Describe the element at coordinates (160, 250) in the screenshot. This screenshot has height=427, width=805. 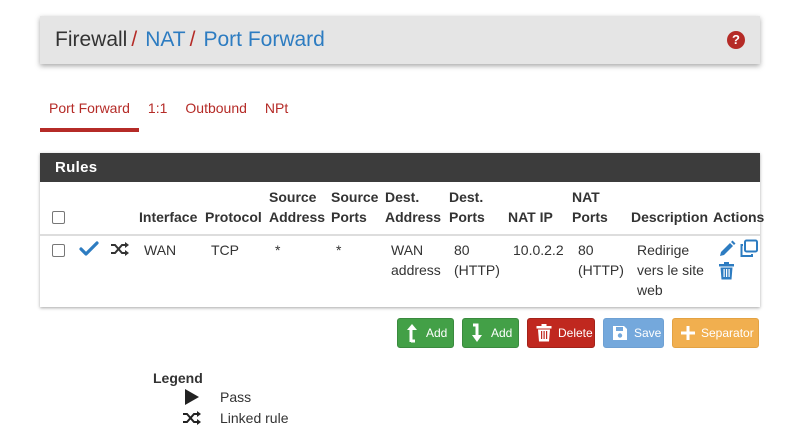
I see `row-interface: WAN` at that location.